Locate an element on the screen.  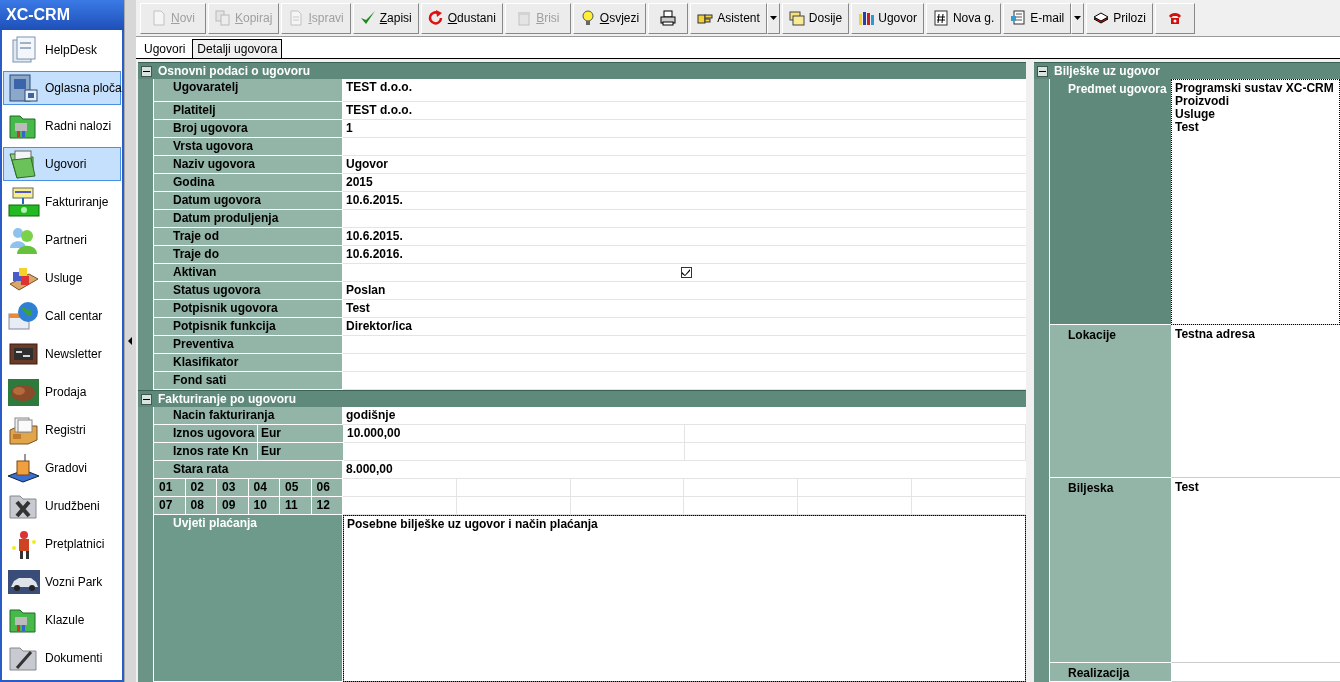
sidebar-item: Call centar is located at coordinates (62, 316).